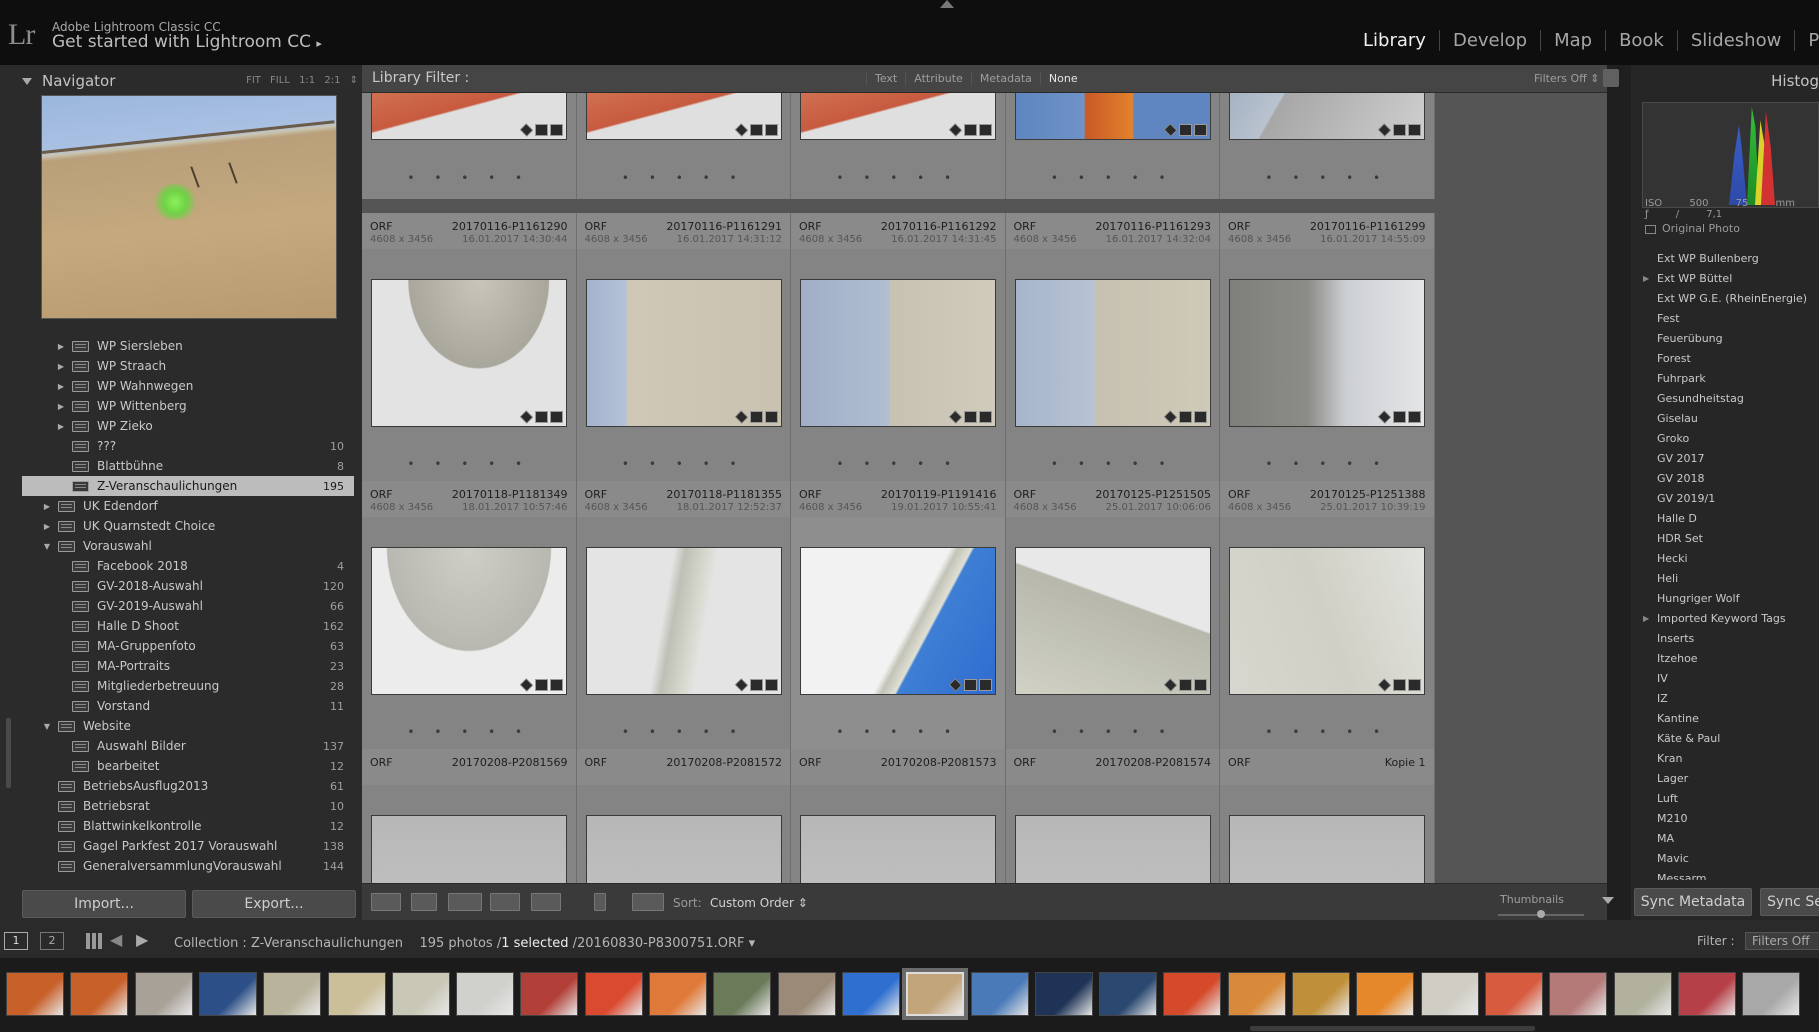  I want to click on keyword-item: Luft, so click(1725, 798).